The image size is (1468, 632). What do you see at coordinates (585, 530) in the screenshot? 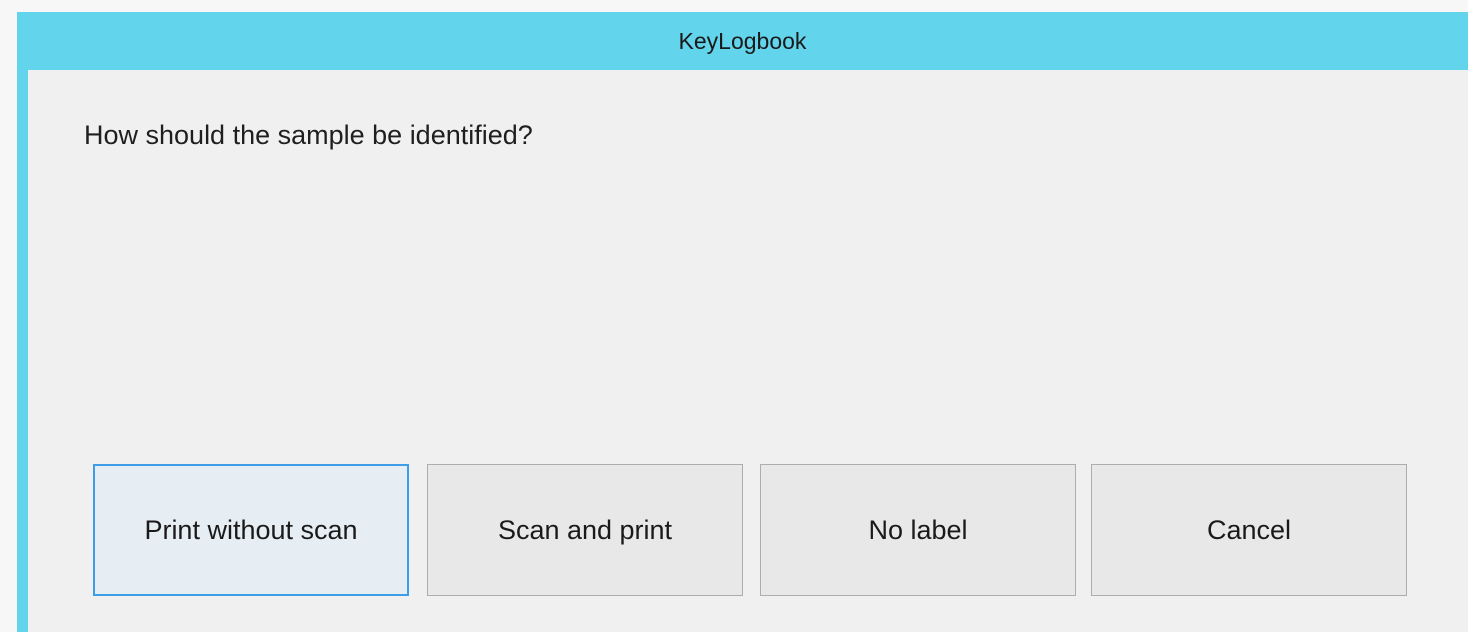
I see `scan-and-print-button: Scan and print` at bounding box center [585, 530].